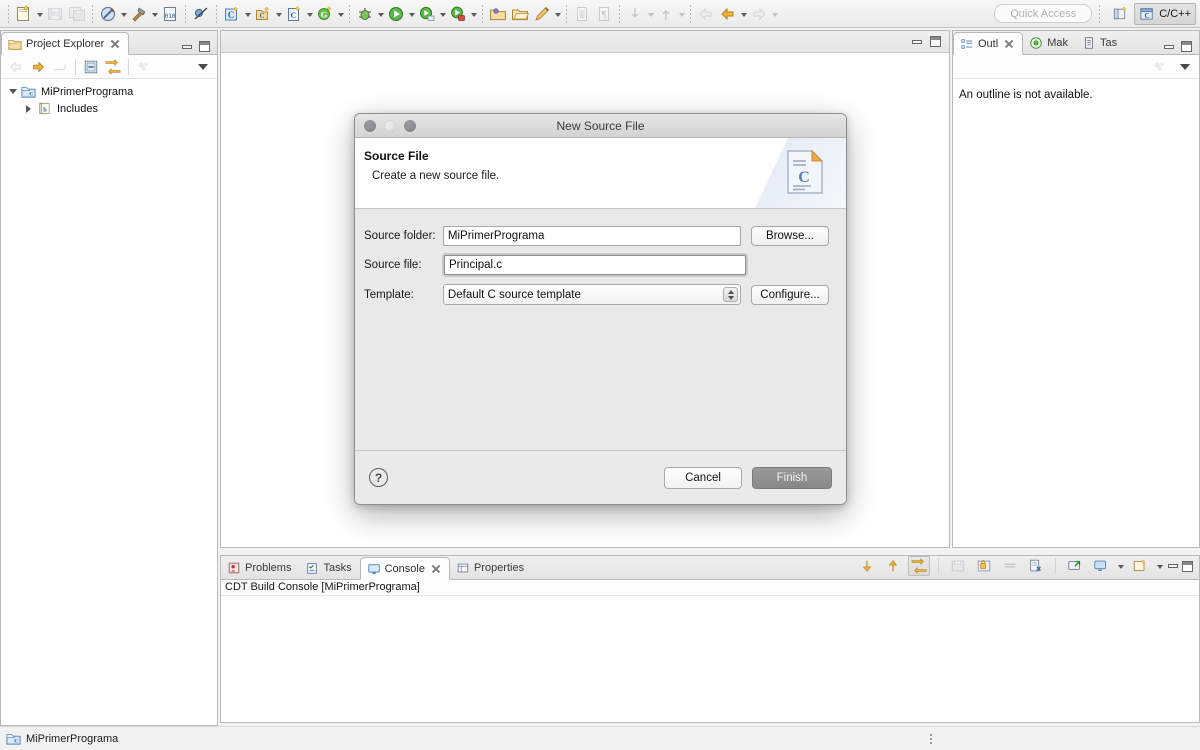 This screenshot has height=750, width=1200. What do you see at coordinates (557, 14) in the screenshot?
I see `search-dropdown-icon` at bounding box center [557, 14].